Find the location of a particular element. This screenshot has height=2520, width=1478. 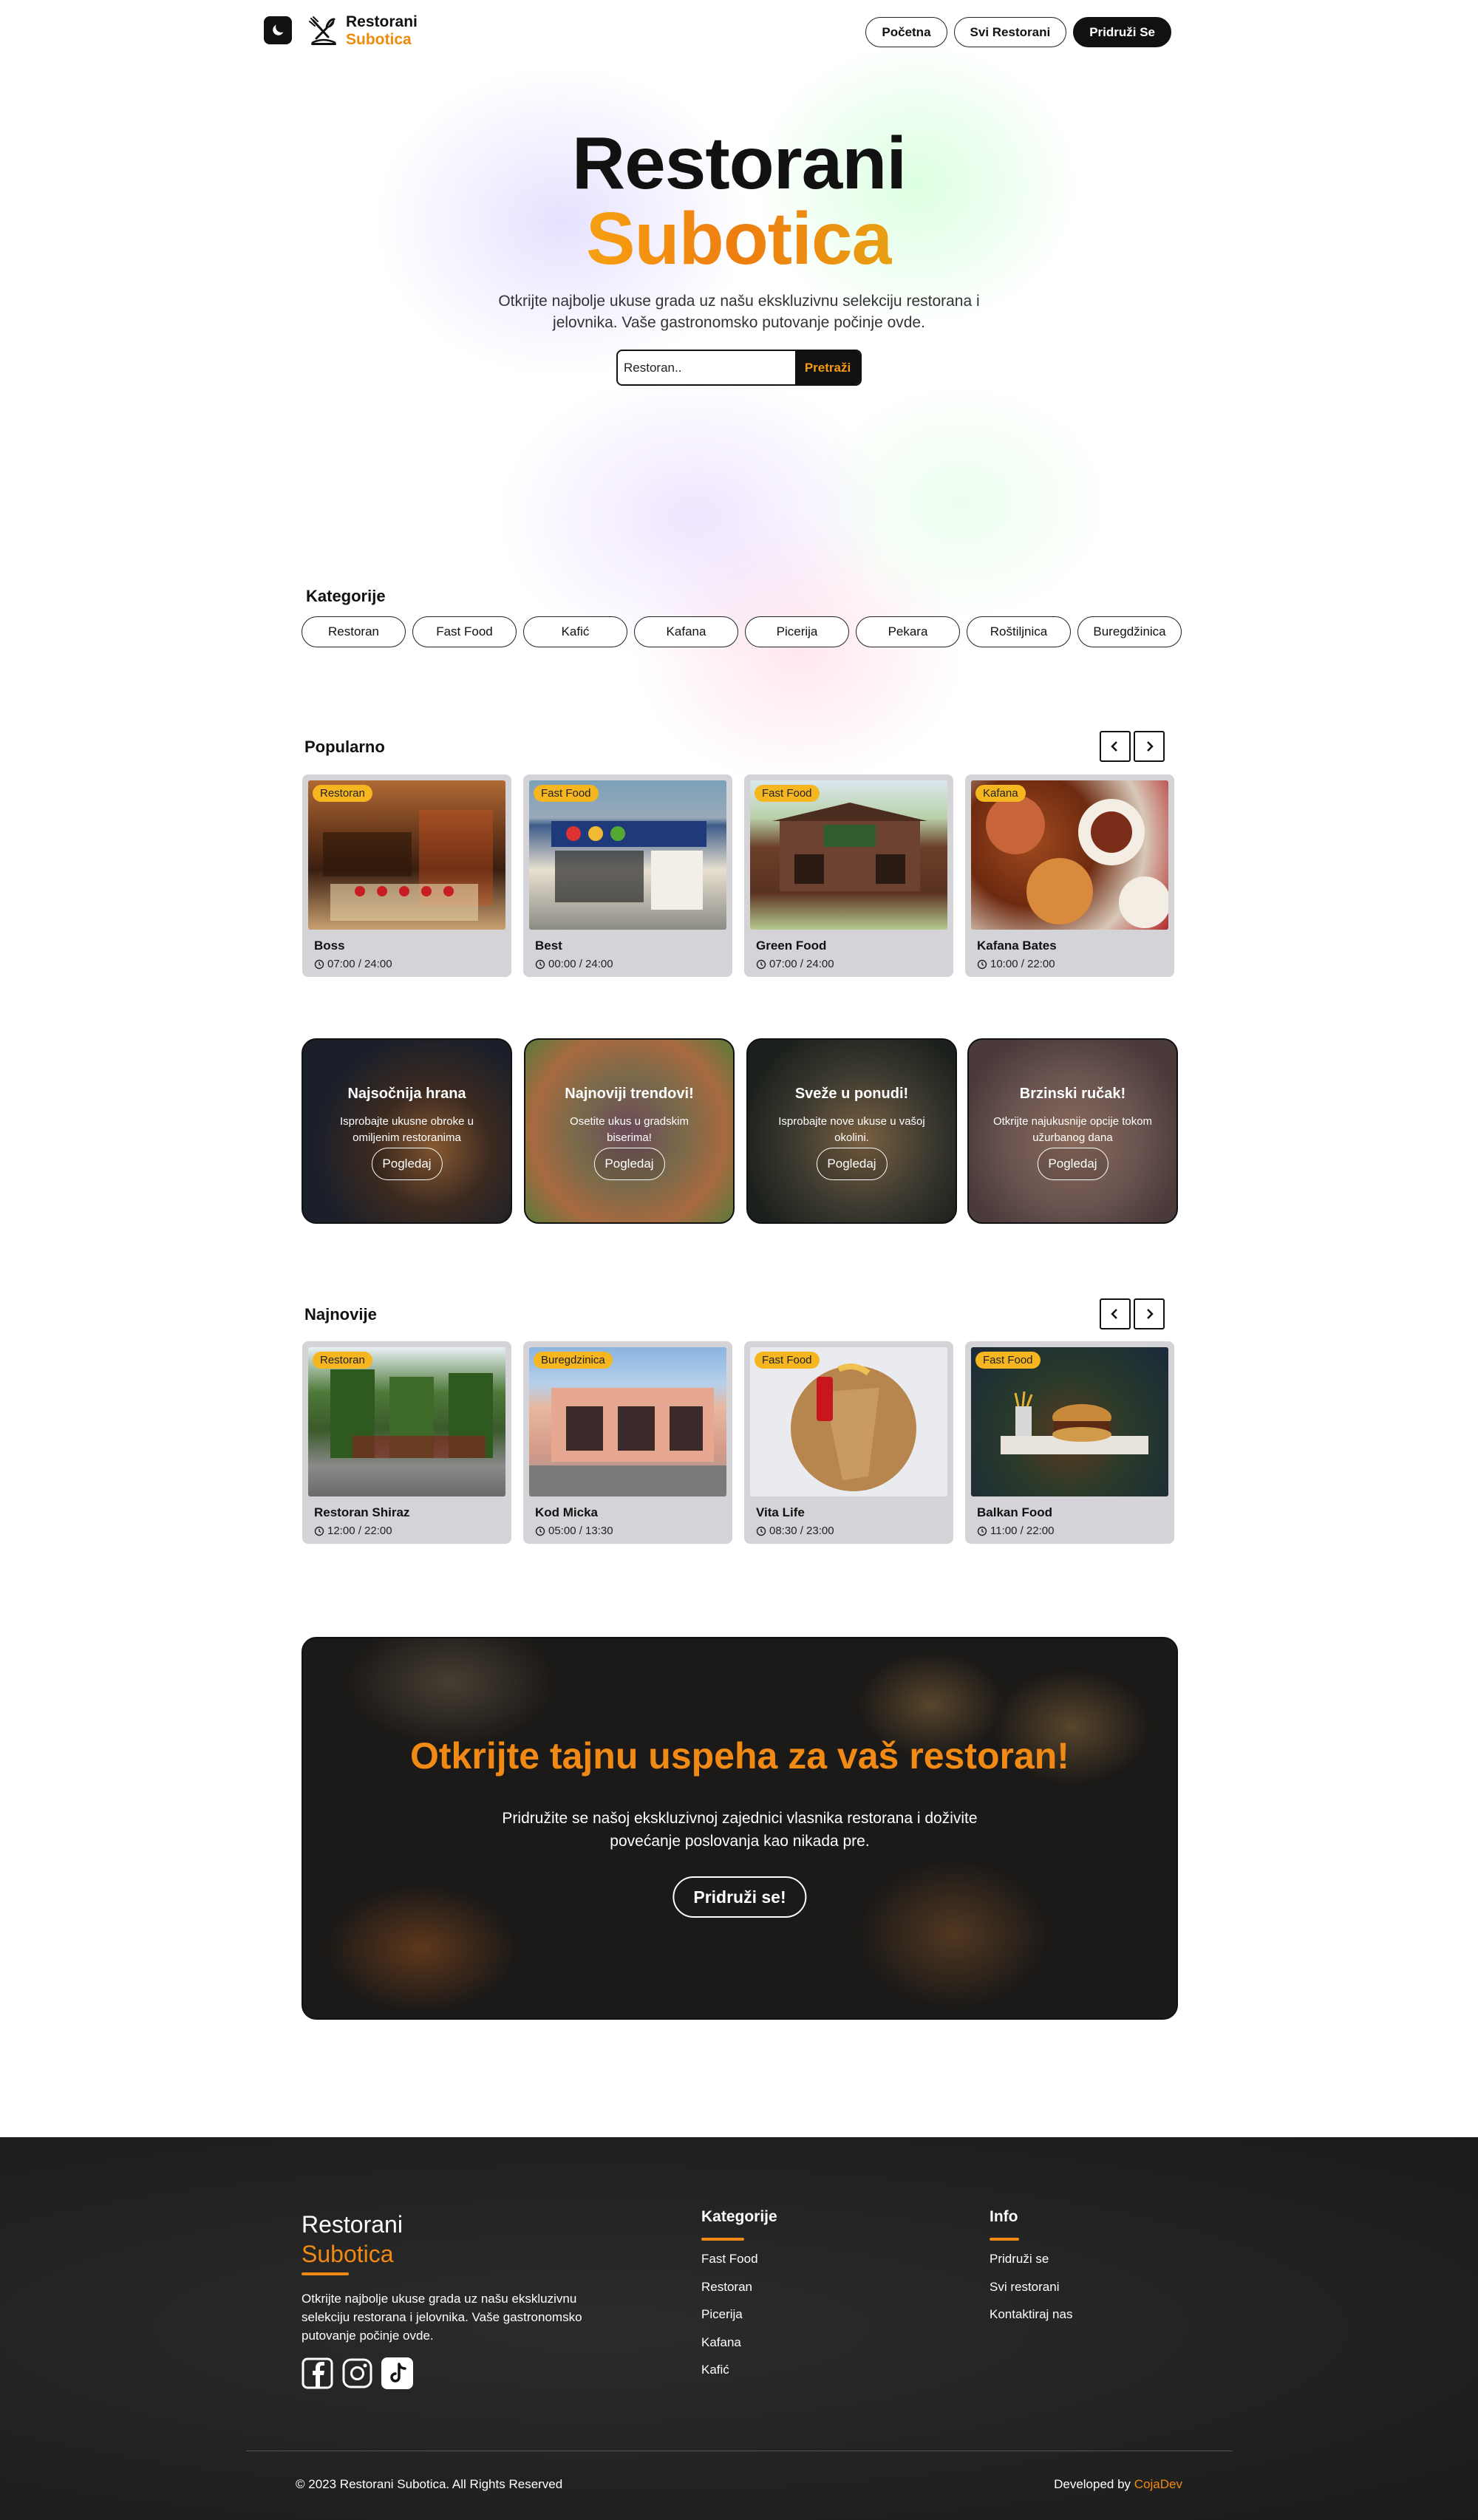

promo-description: Isprobajte nove ukuse u vašoj okolini. is located at coordinates (851, 1130).